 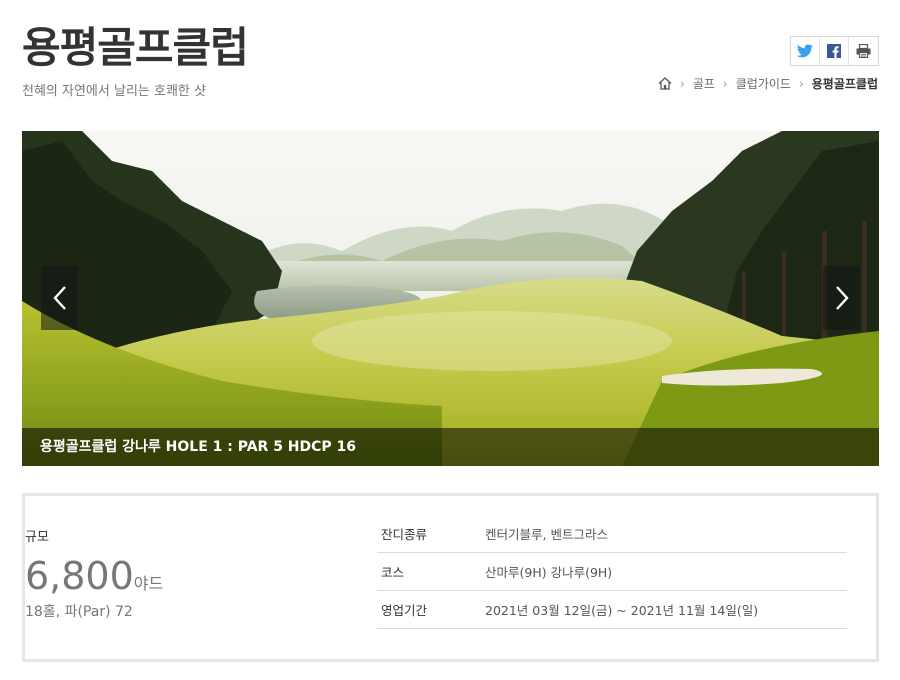 I want to click on home-icon, so click(x=665, y=83).